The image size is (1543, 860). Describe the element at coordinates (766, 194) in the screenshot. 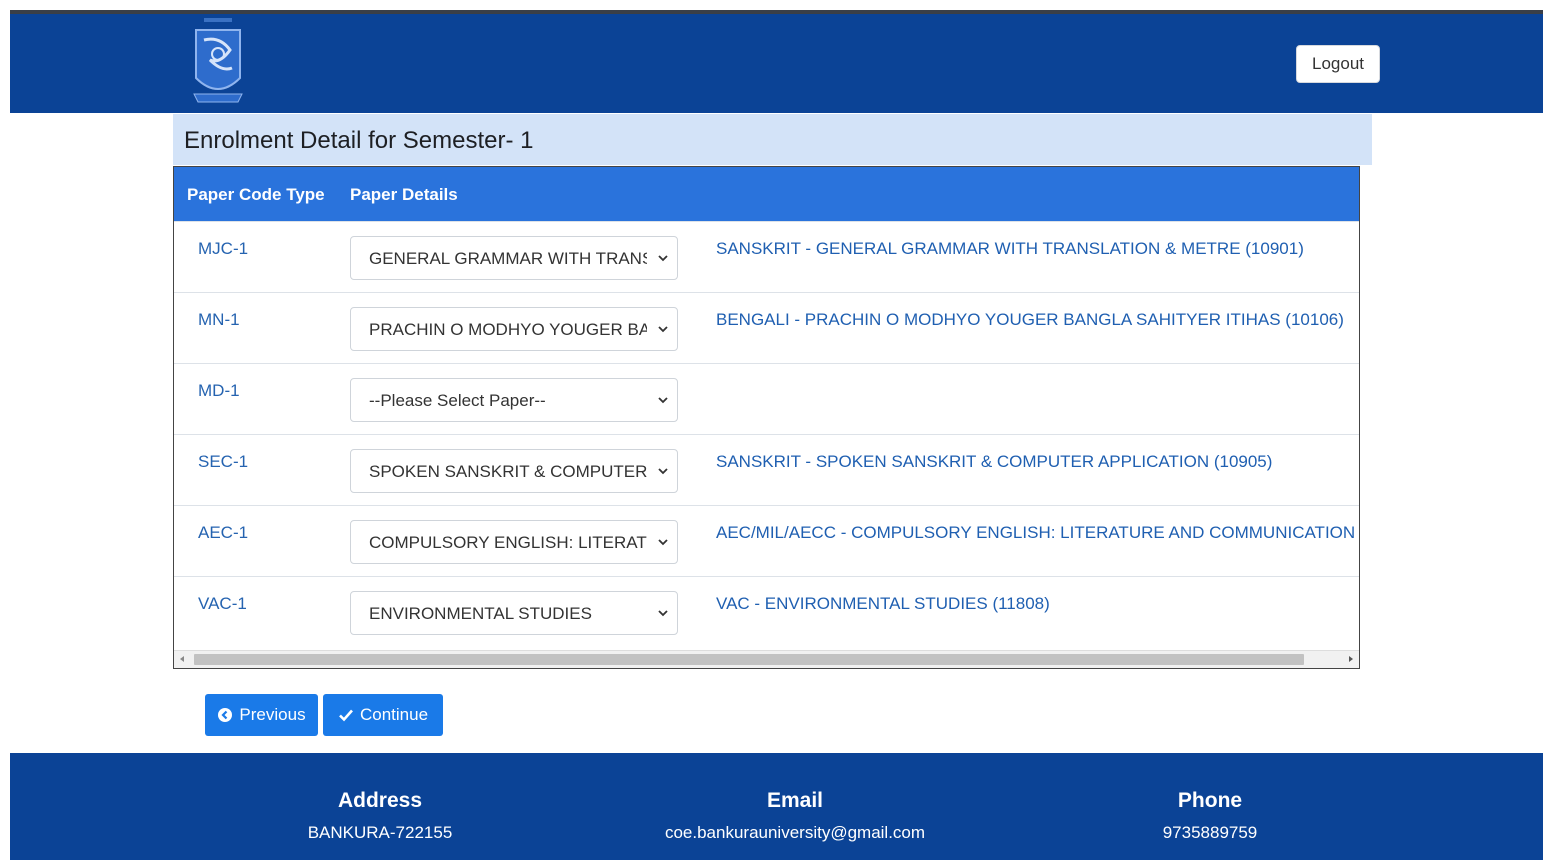

I see `table-header: Paper Code Type Paper Details` at that location.